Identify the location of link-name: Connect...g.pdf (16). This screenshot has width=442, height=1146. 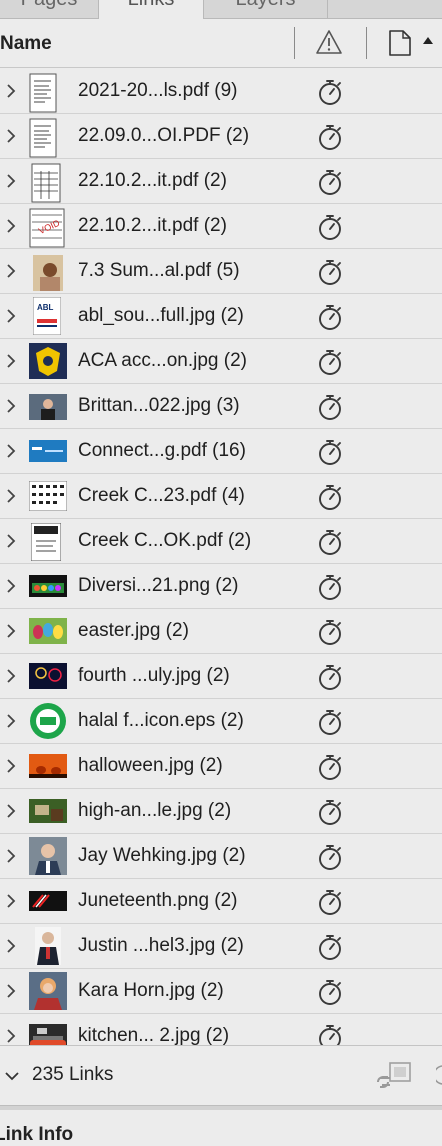
(162, 451).